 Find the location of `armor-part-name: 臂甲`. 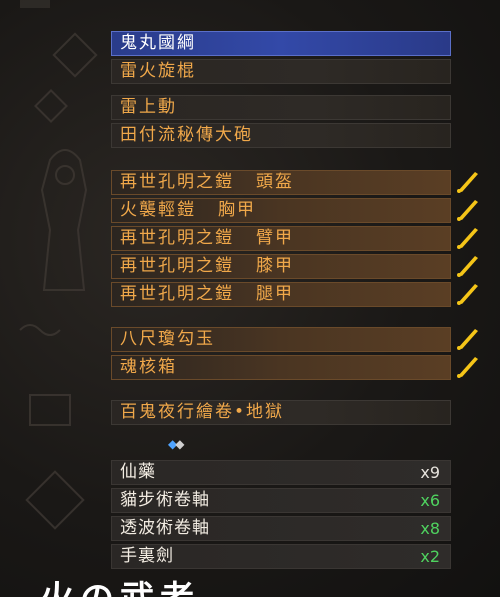

armor-part-name: 臂甲 is located at coordinates (275, 238).